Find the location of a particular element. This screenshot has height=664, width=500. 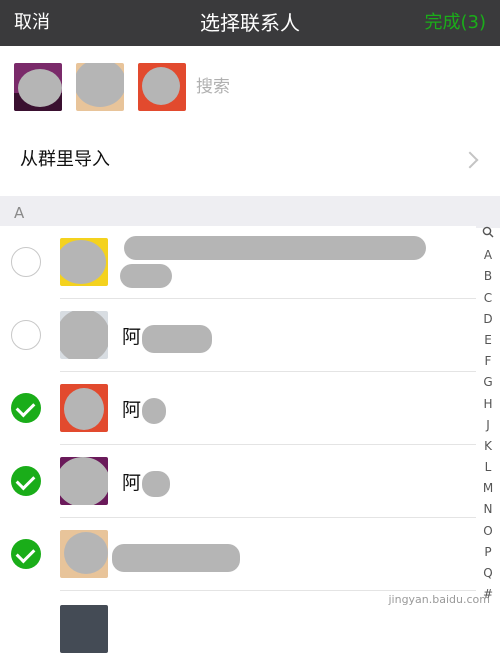

index-letter: G is located at coordinates (488, 382).